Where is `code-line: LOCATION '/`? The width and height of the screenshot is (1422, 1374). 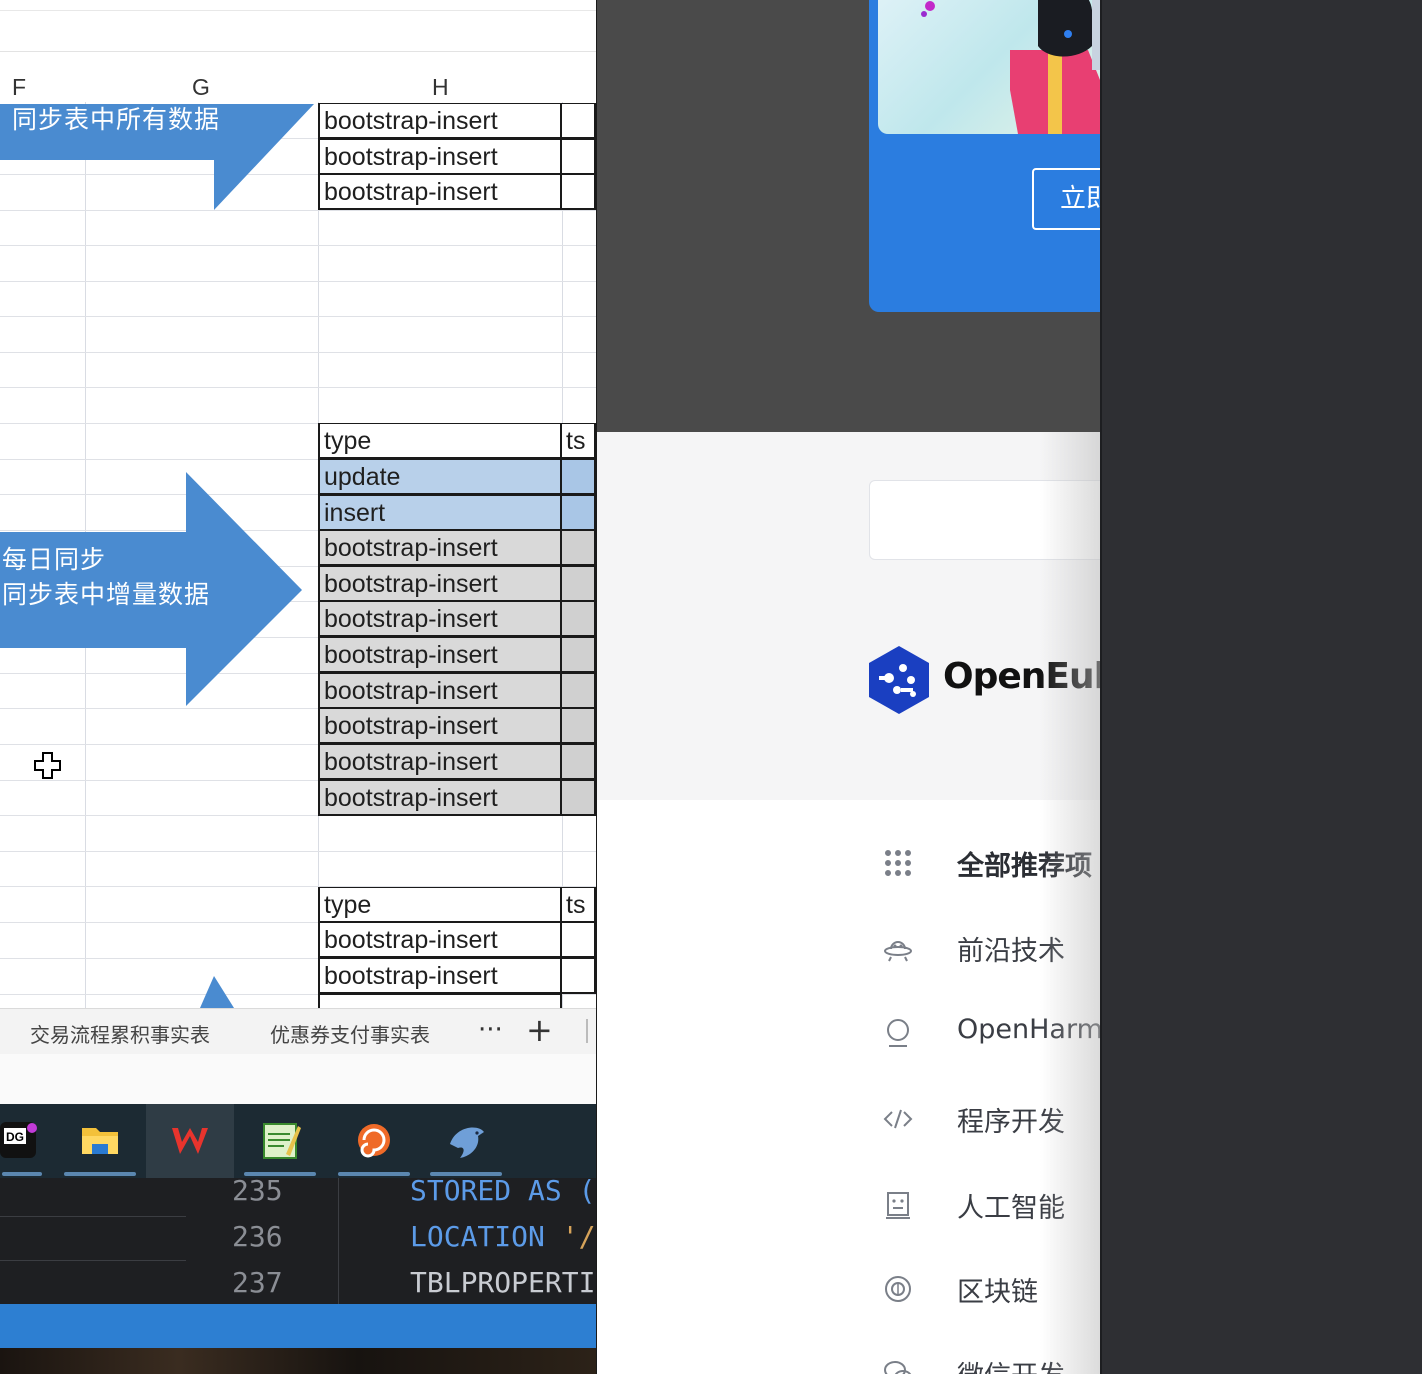
code-line: LOCATION '/ is located at coordinates (502, 1236).